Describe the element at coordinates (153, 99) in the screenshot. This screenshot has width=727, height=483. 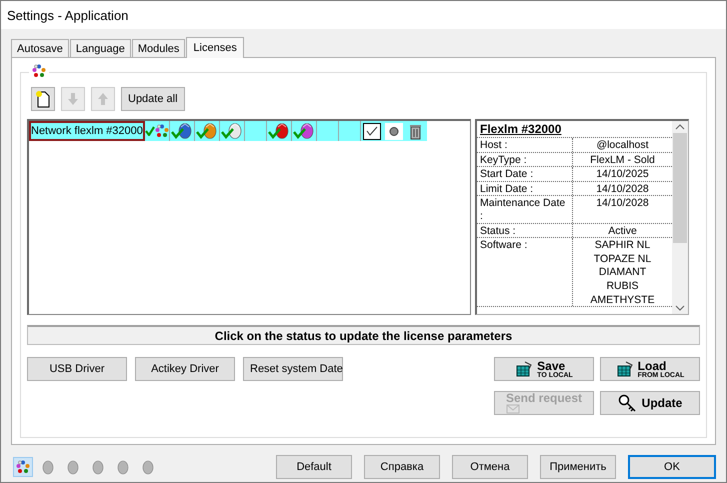
I see `update-all-button: Update all` at that location.